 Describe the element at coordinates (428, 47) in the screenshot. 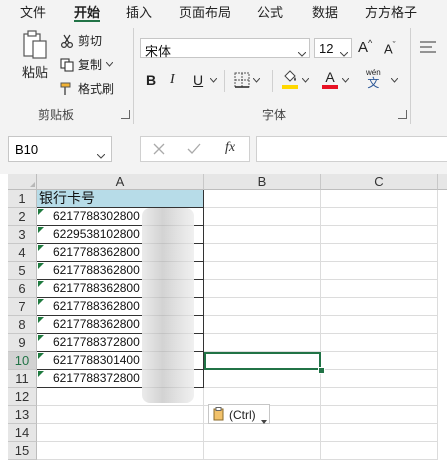

I see `align-button` at that location.